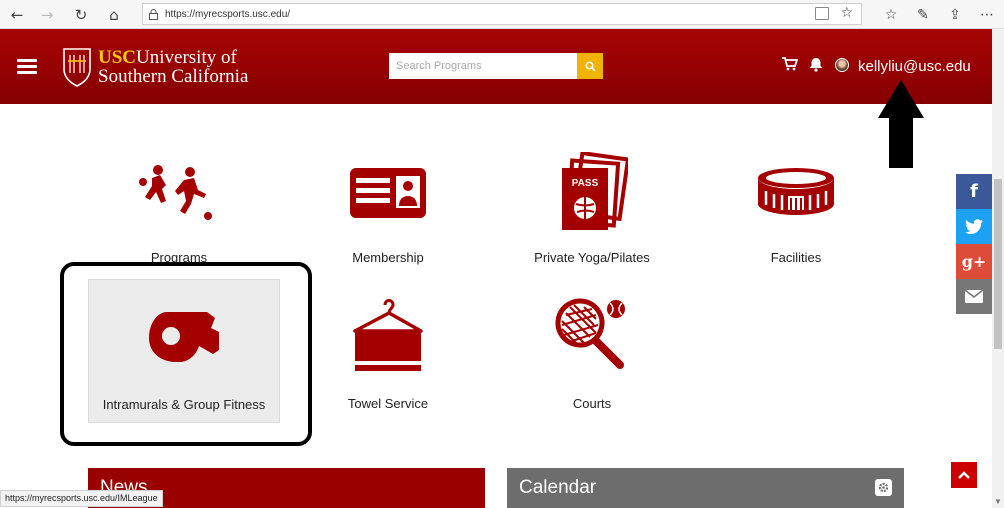  Describe the element at coordinates (77, 67) in the screenshot. I see `usc-shield-icon` at that location.